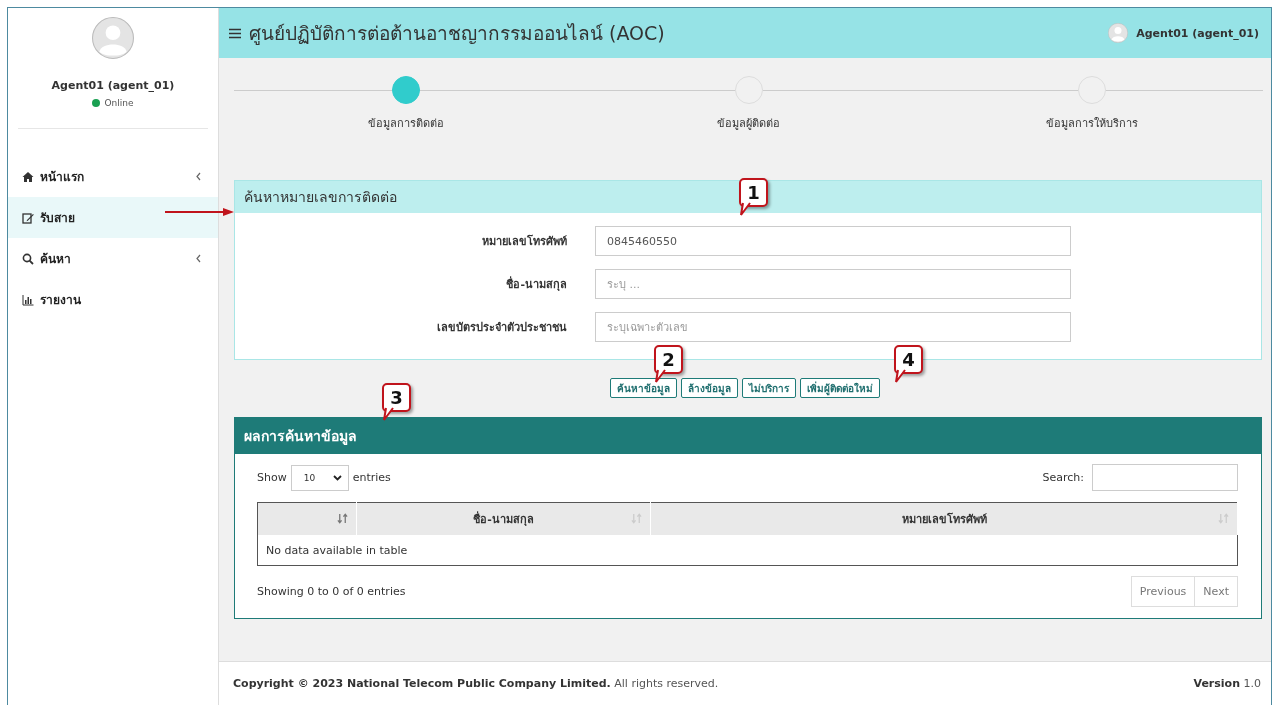 Image resolution: width=1275 pixels, height=705 pixels. Describe the element at coordinates (833, 241) in the screenshot. I see `input-field: 0845460550` at that location.